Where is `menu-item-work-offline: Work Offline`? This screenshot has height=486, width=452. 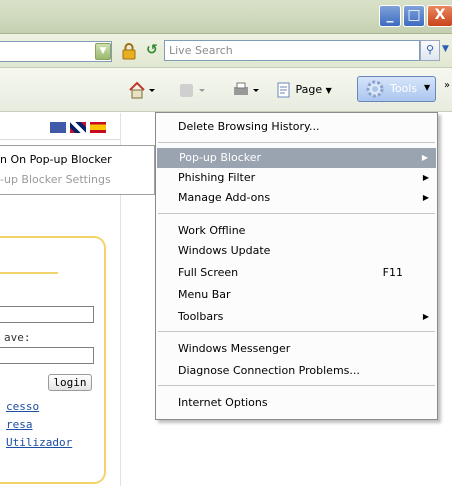
menu-item-work-offline: Work Offline is located at coordinates (296, 231).